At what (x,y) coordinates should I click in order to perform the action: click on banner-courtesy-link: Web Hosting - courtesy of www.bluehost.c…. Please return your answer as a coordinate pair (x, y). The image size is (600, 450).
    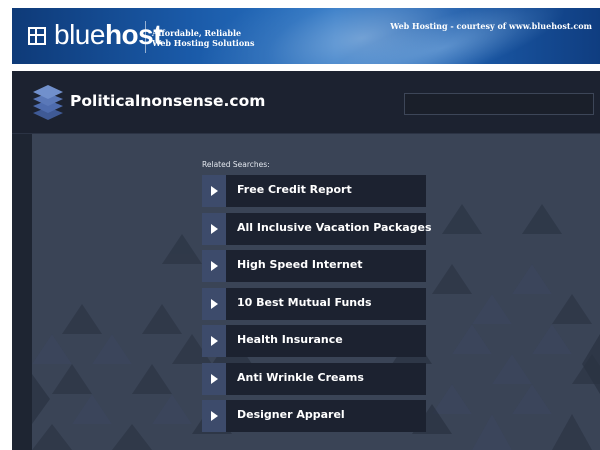
    Looking at the image, I should click on (491, 26).